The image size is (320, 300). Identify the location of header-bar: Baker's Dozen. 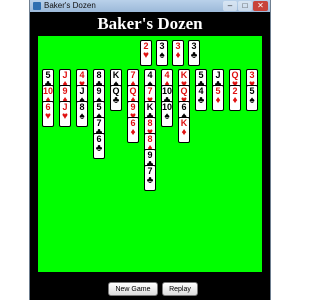
(150, 24).